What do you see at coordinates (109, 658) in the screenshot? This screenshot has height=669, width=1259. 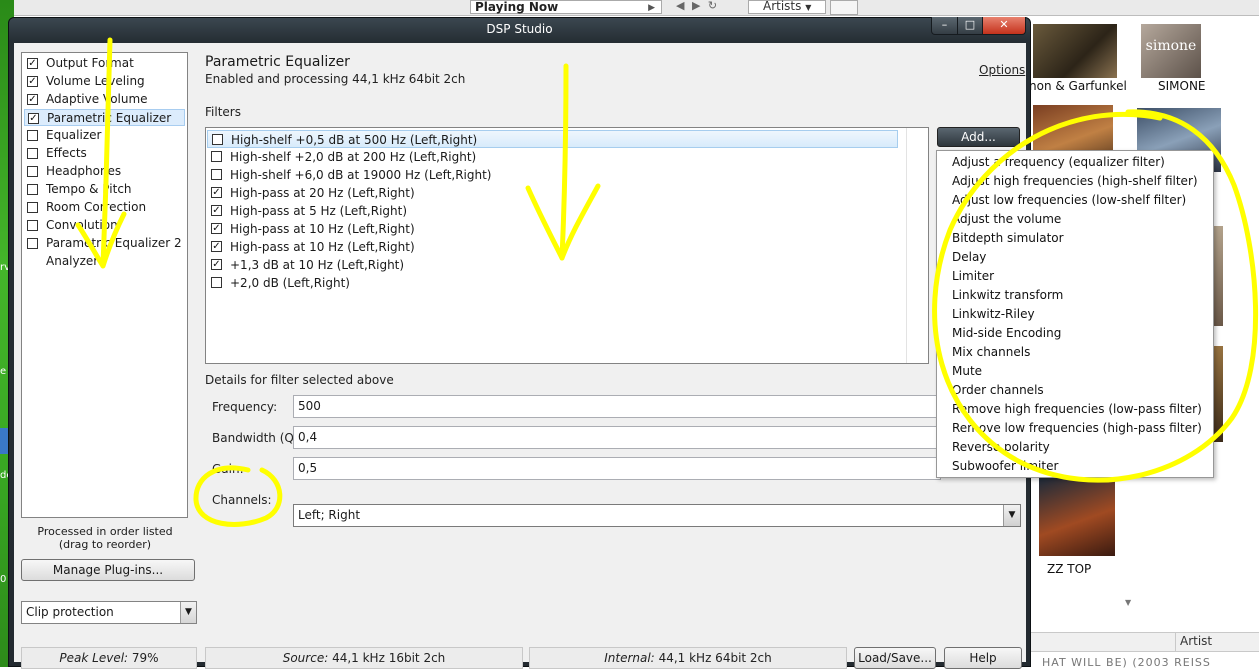 I see `peak-level-status: Peak Level: 79%` at bounding box center [109, 658].